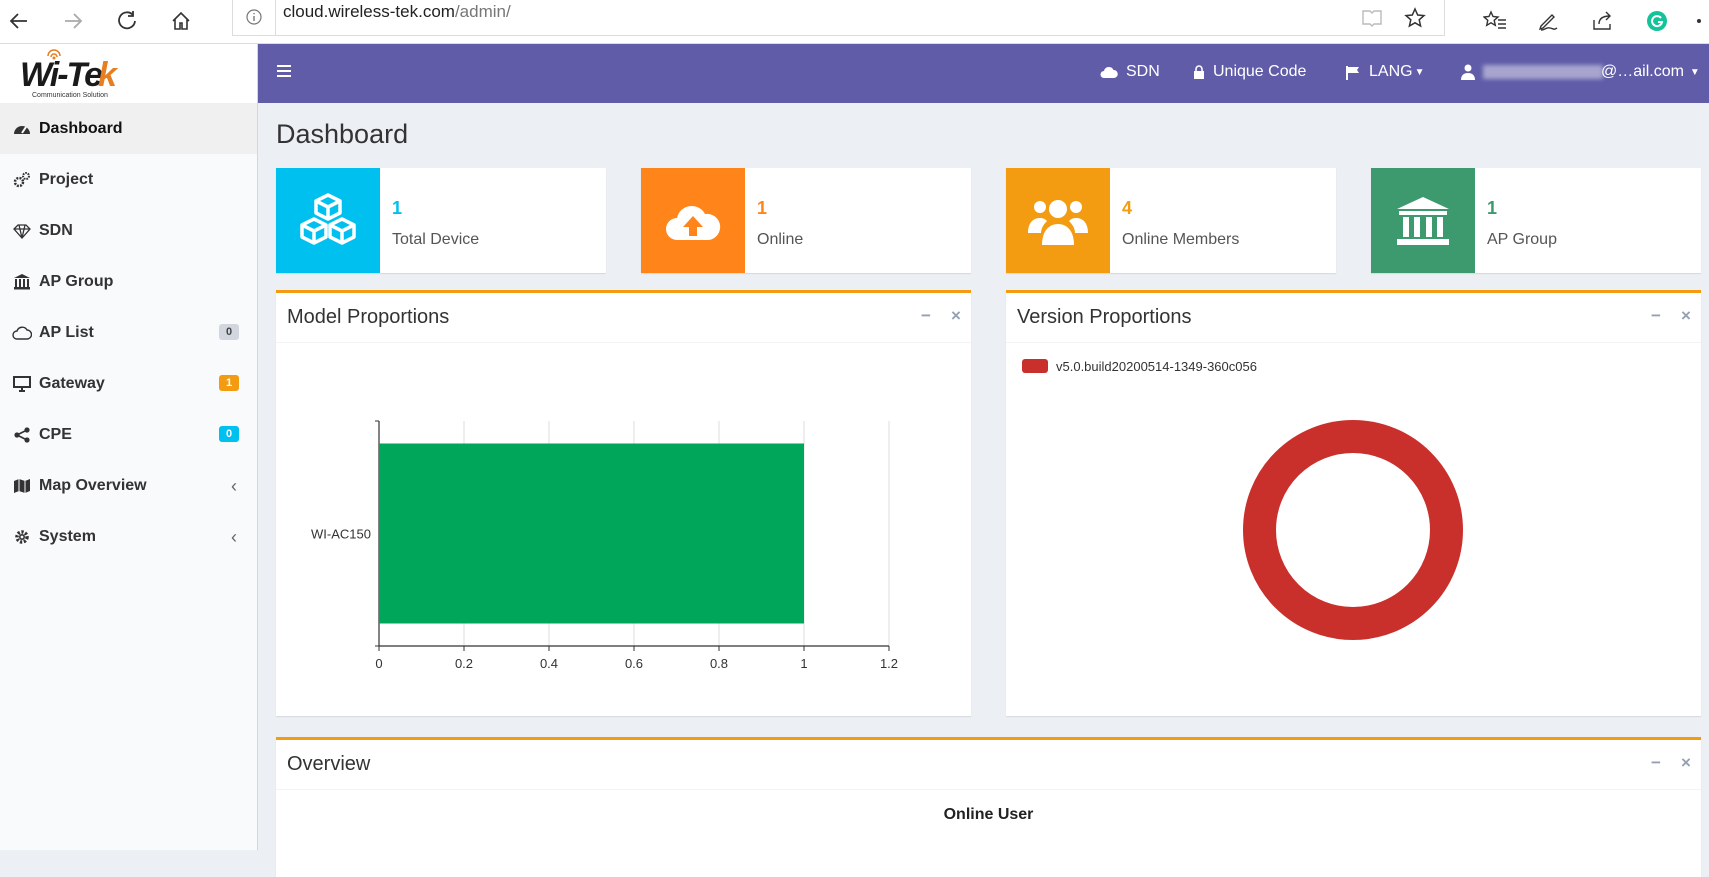  Describe the element at coordinates (1171, 220) in the screenshot. I see `stat-box-online-members: 4 Online Members` at that location.